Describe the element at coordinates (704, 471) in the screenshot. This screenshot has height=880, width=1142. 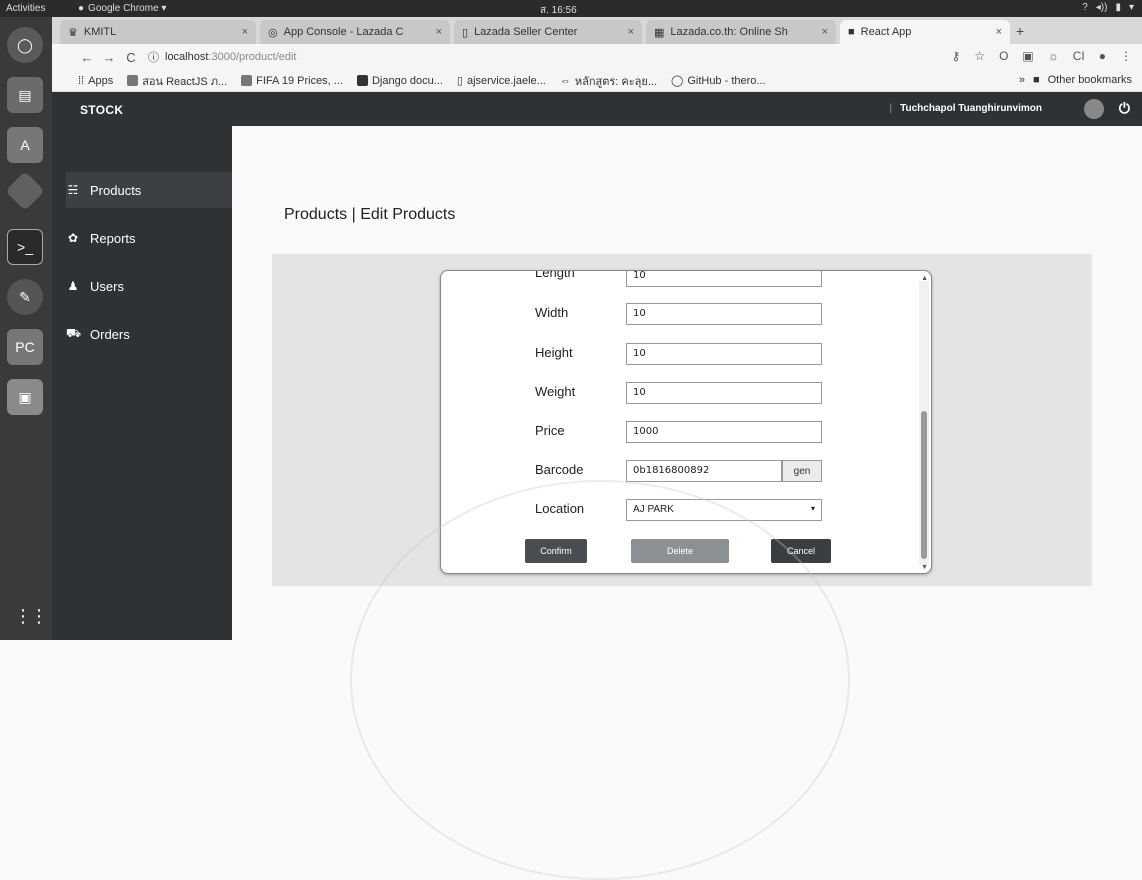
I see `barcode-field: 0b1816800892` at that location.